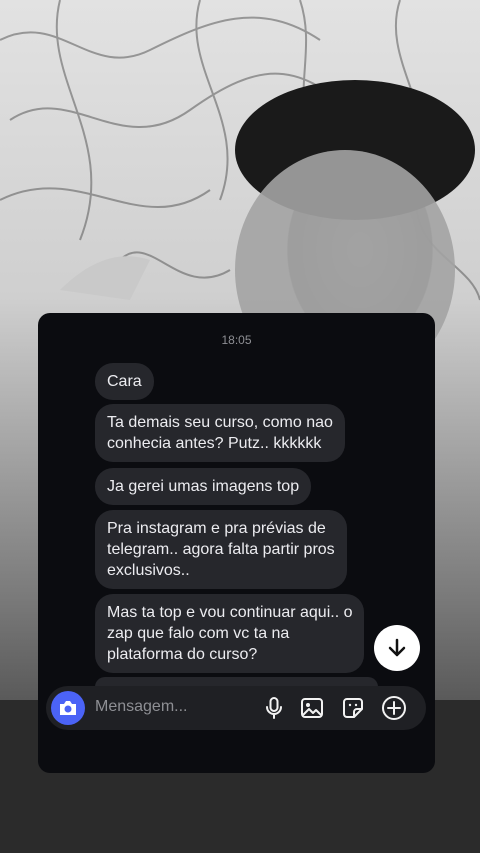  I want to click on camera-icon, so click(68, 708).